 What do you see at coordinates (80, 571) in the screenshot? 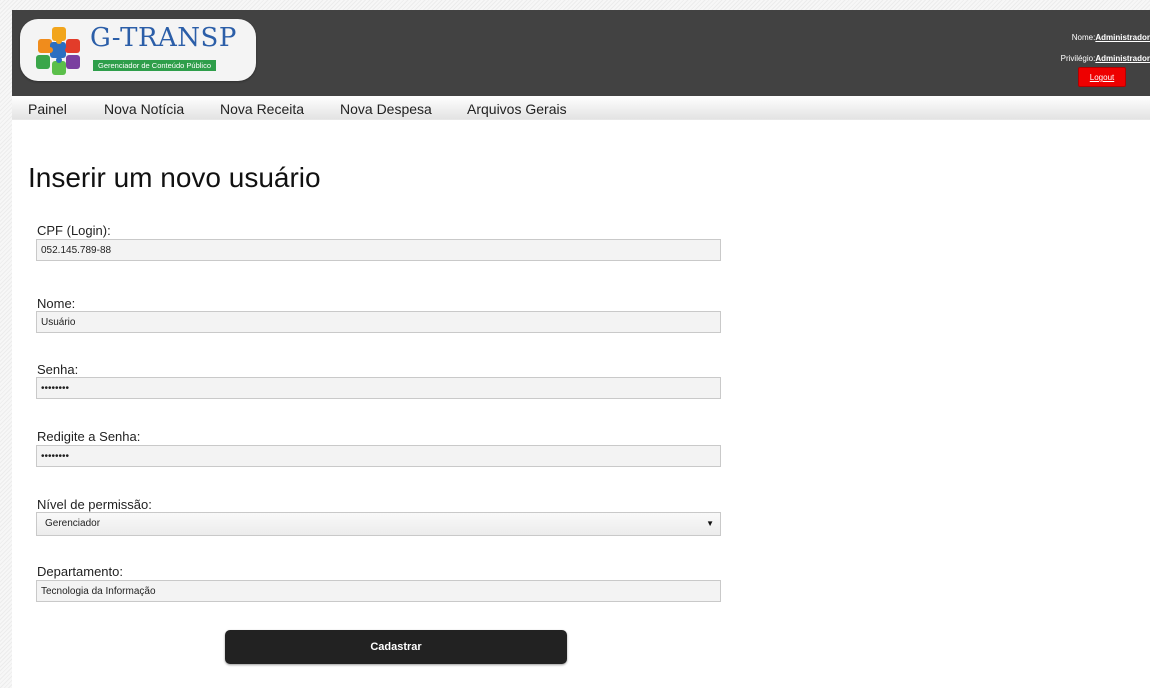
I see `department-label: Departamento:` at bounding box center [80, 571].